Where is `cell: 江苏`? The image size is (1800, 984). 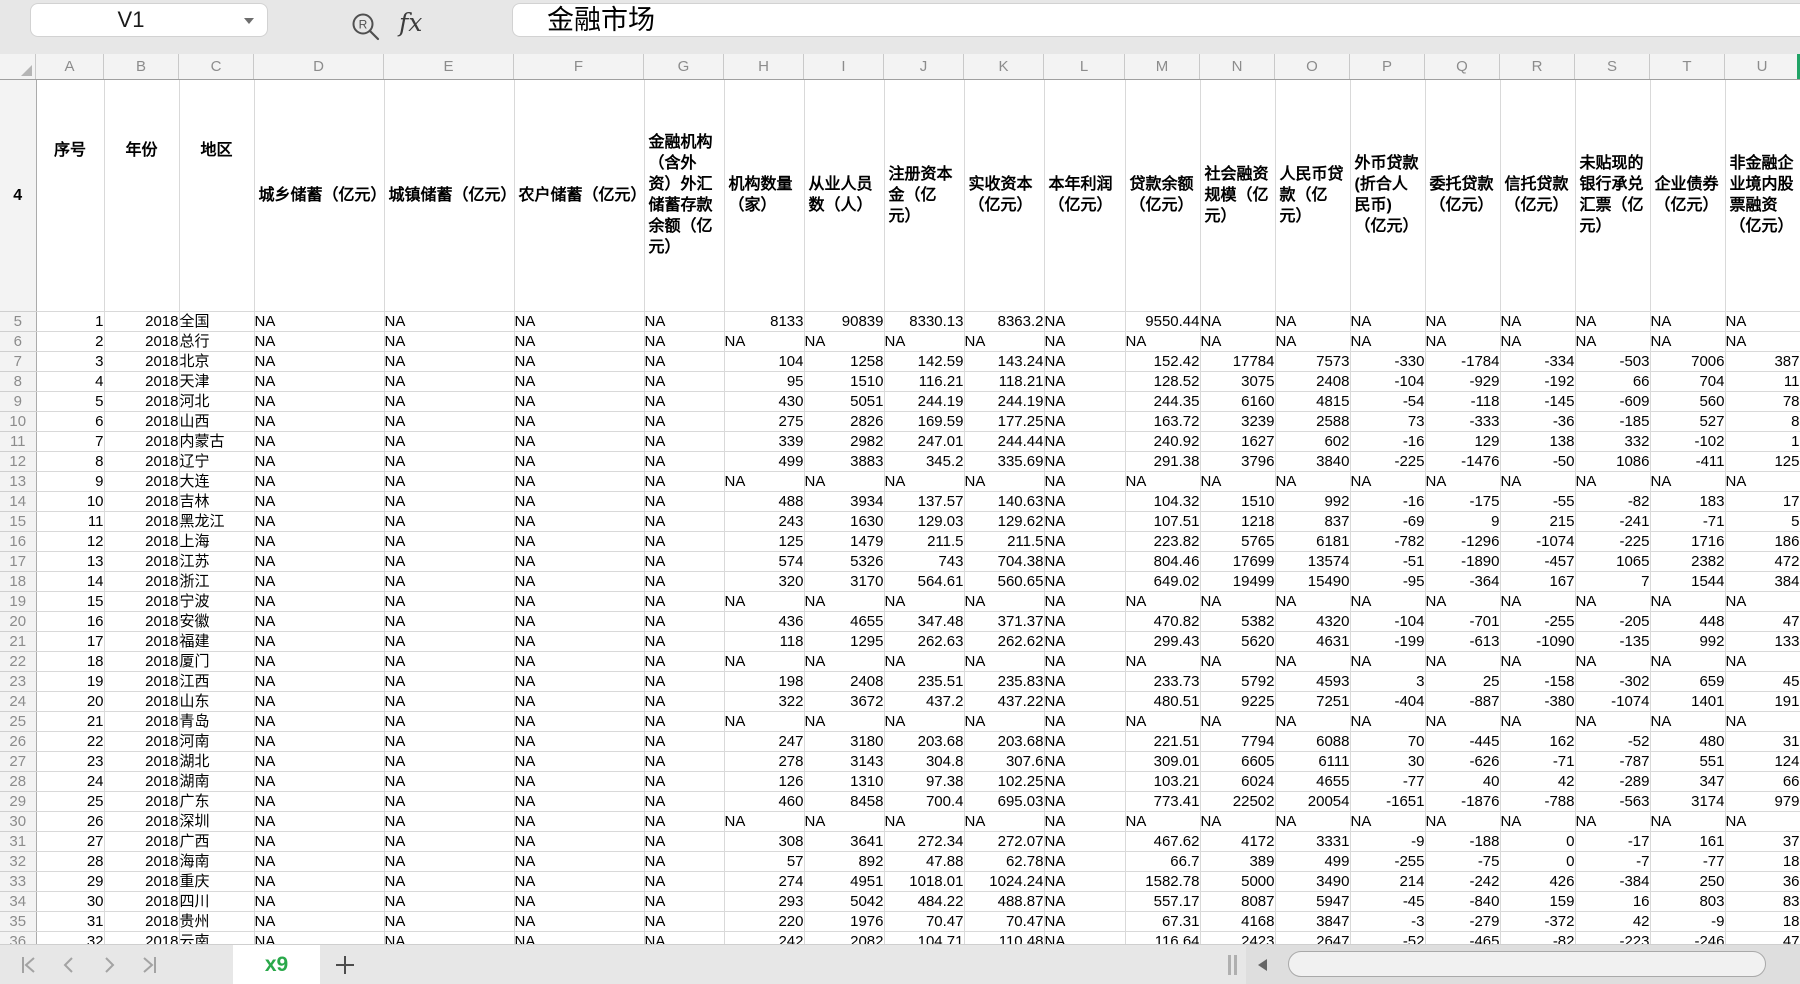 cell: 江苏 is located at coordinates (217, 561).